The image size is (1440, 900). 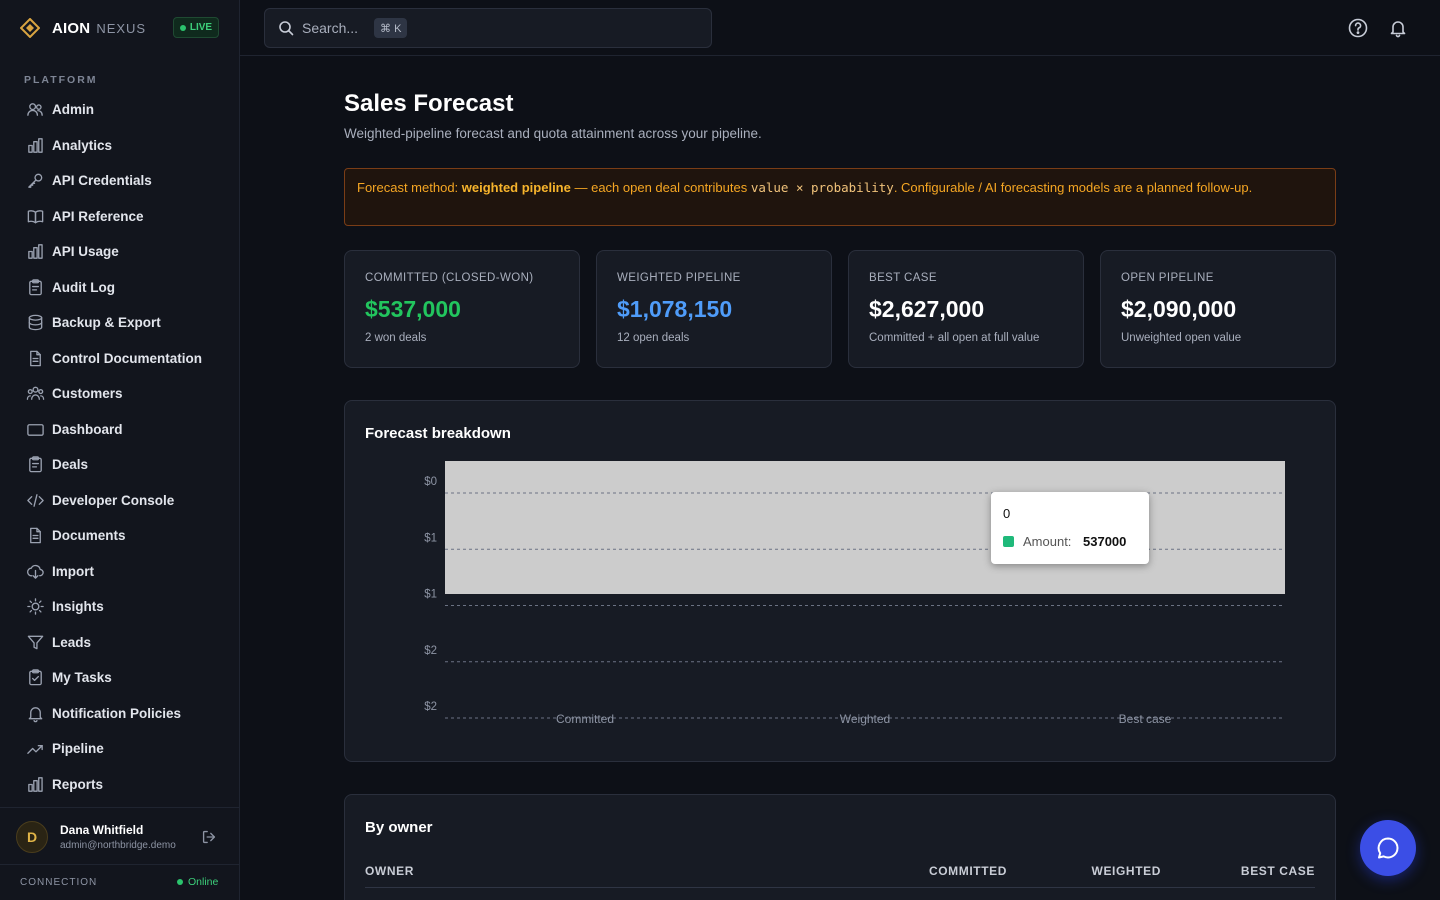 I want to click on sidebar-item-developer-console: Developer Console, so click(x=119, y=501).